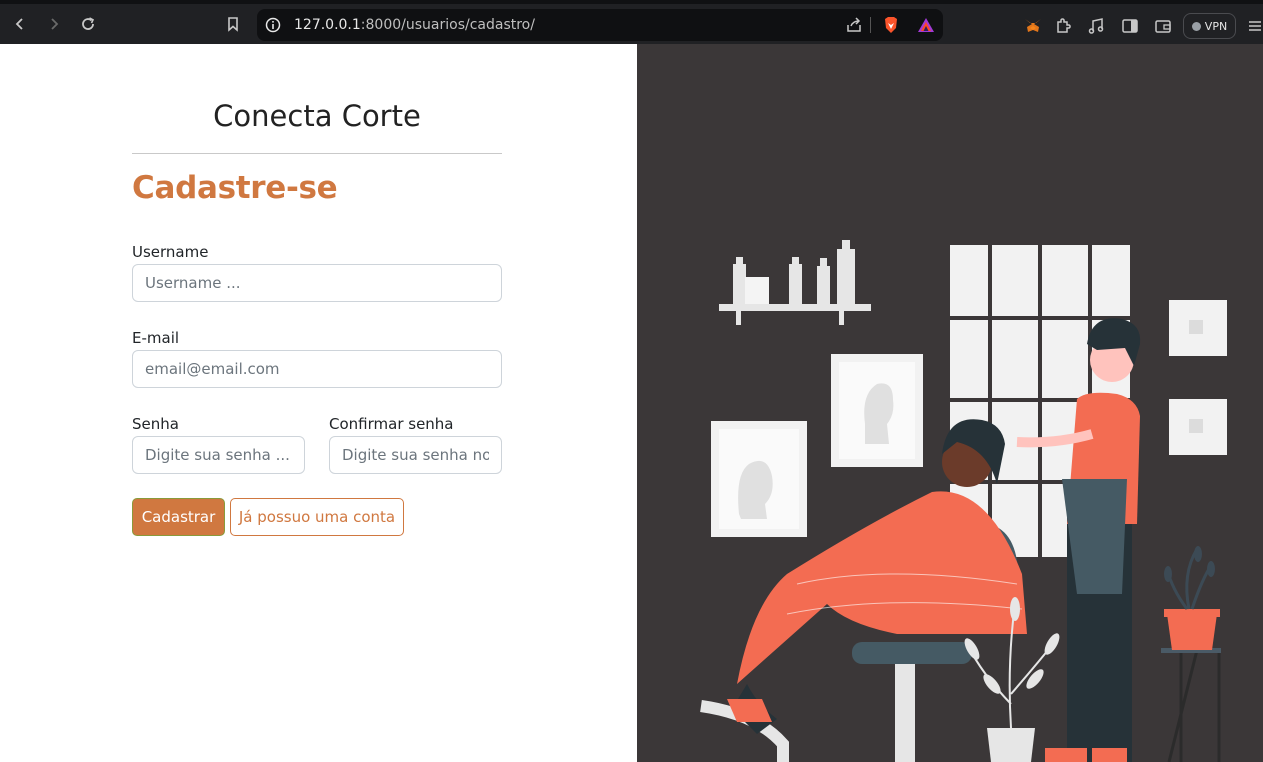 The width and height of the screenshot is (1263, 762). I want to click on sidebar-icon, so click(1130, 26).